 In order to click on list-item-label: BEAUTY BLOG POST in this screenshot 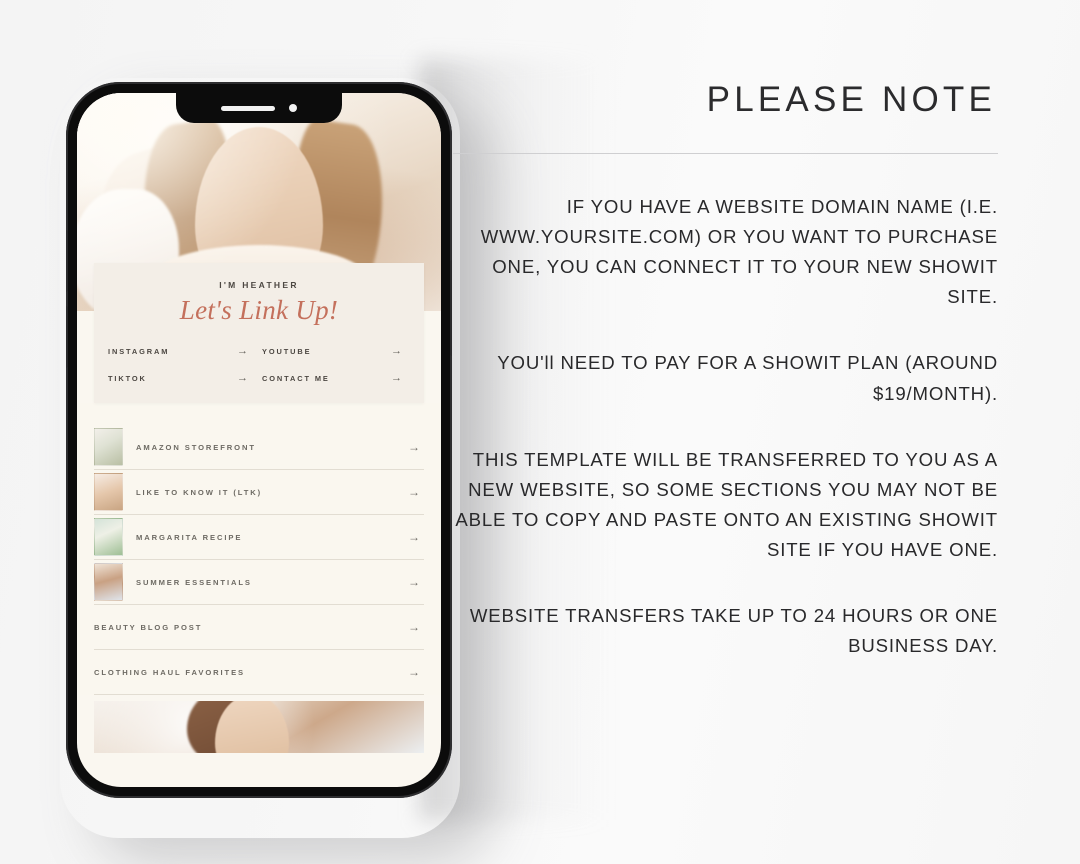, I will do `click(148, 627)`.